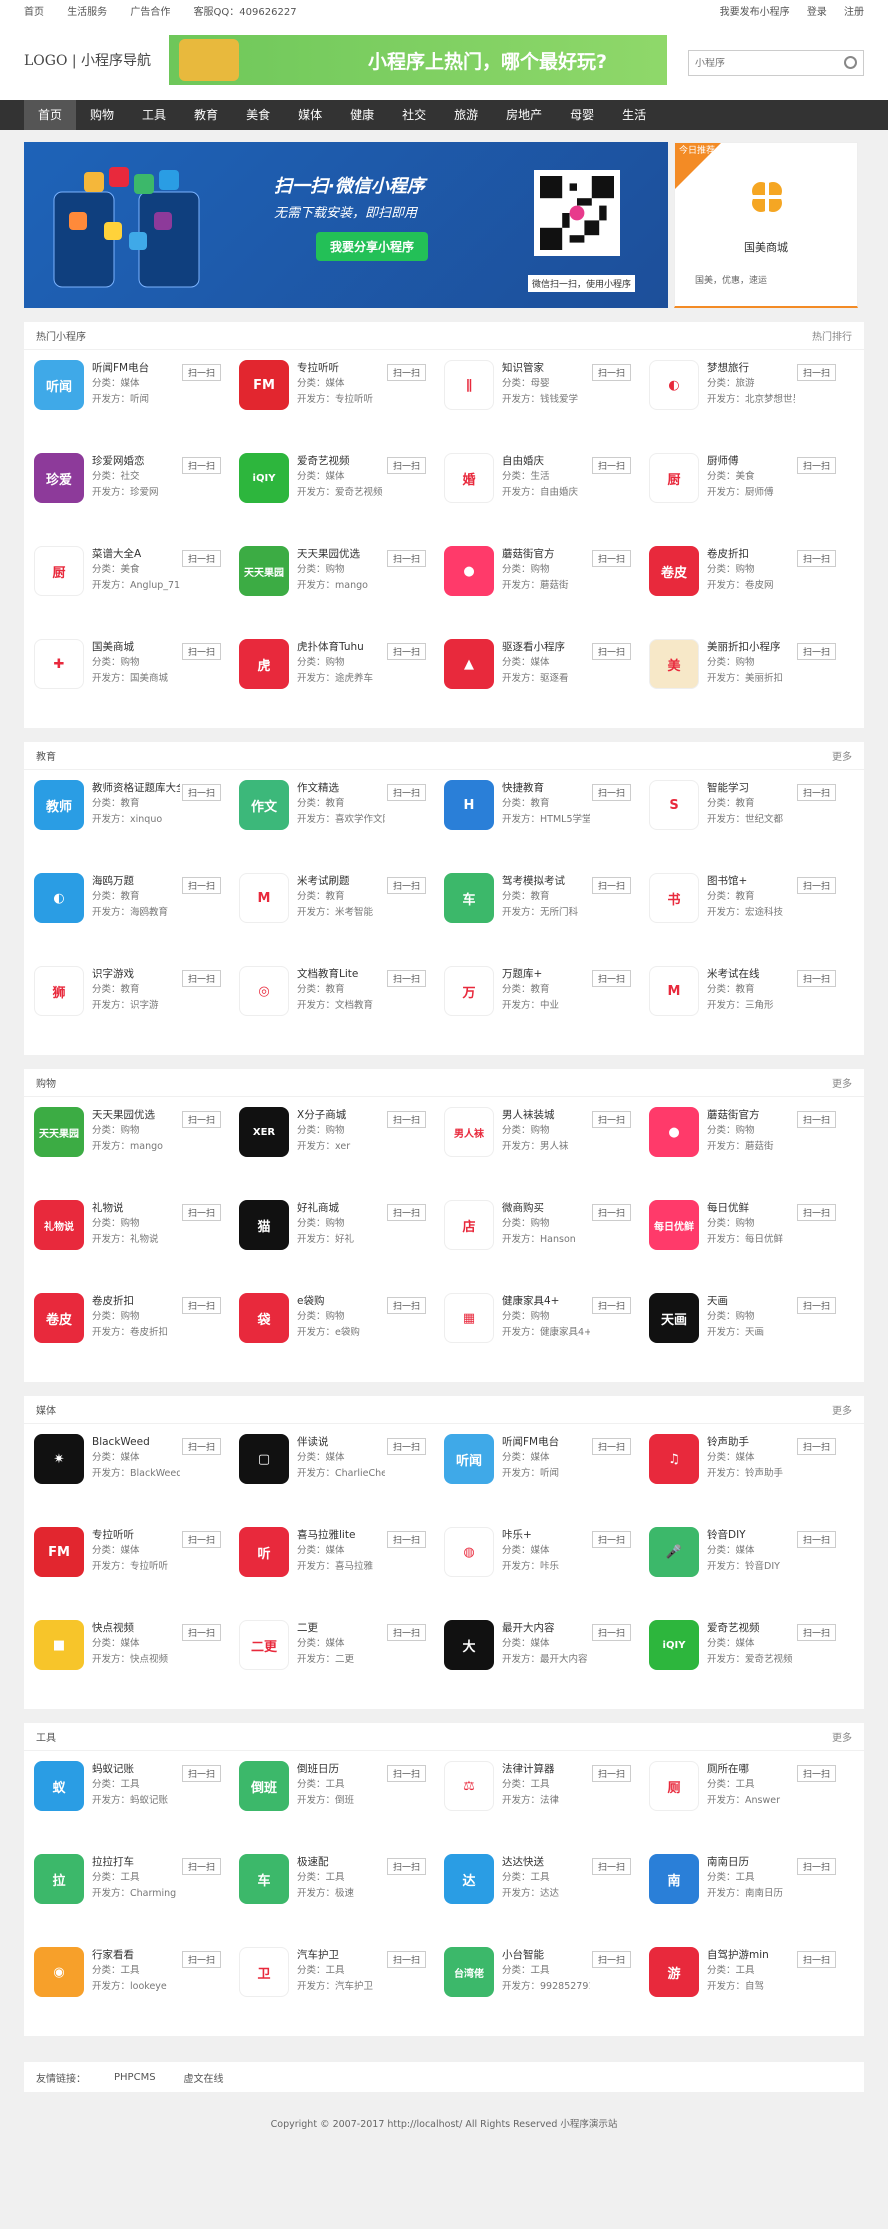 The width and height of the screenshot is (888, 2229). Describe the element at coordinates (751, 675) in the screenshot. I see `app-card: 美 美丽折扣小程序 分类：购物 开发方：美丽折扣 扫一扫` at that location.